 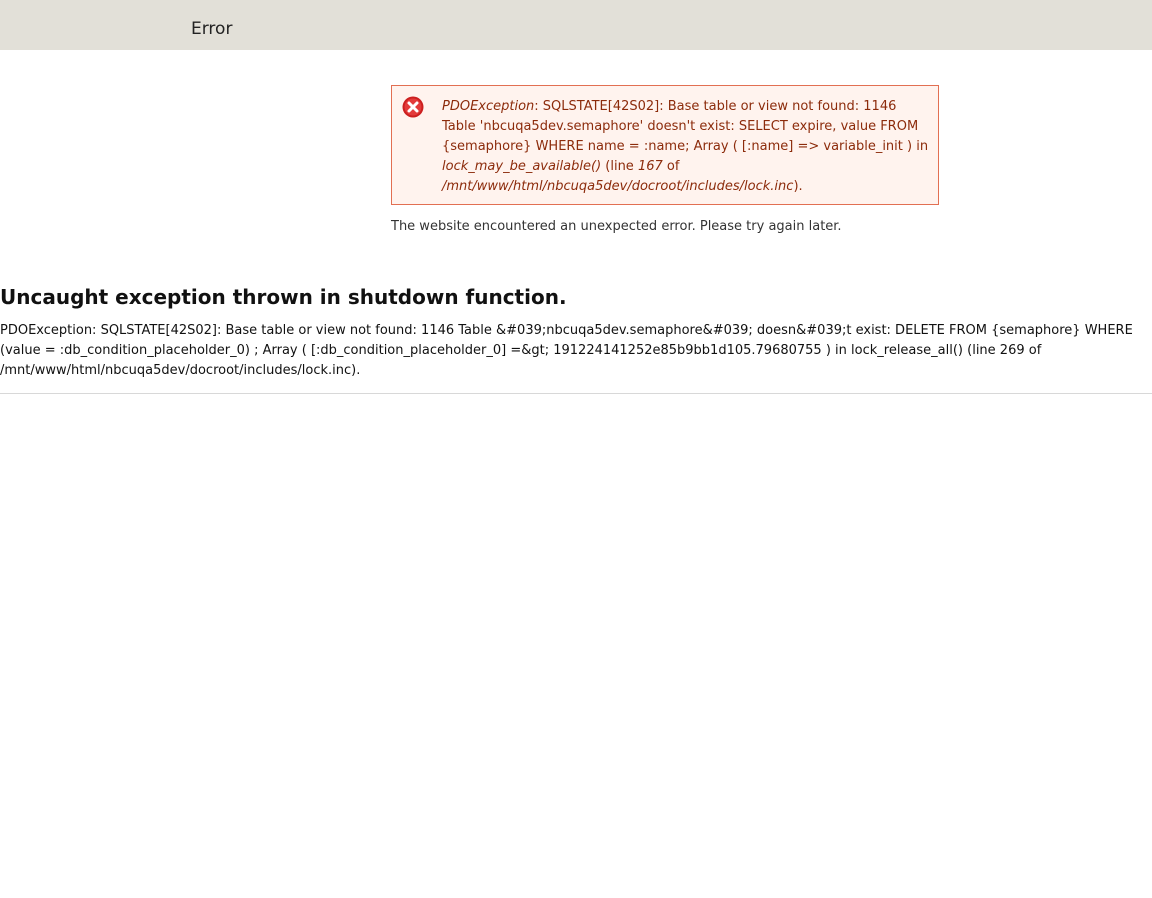 I want to click on divider, so click(x=576, y=393).